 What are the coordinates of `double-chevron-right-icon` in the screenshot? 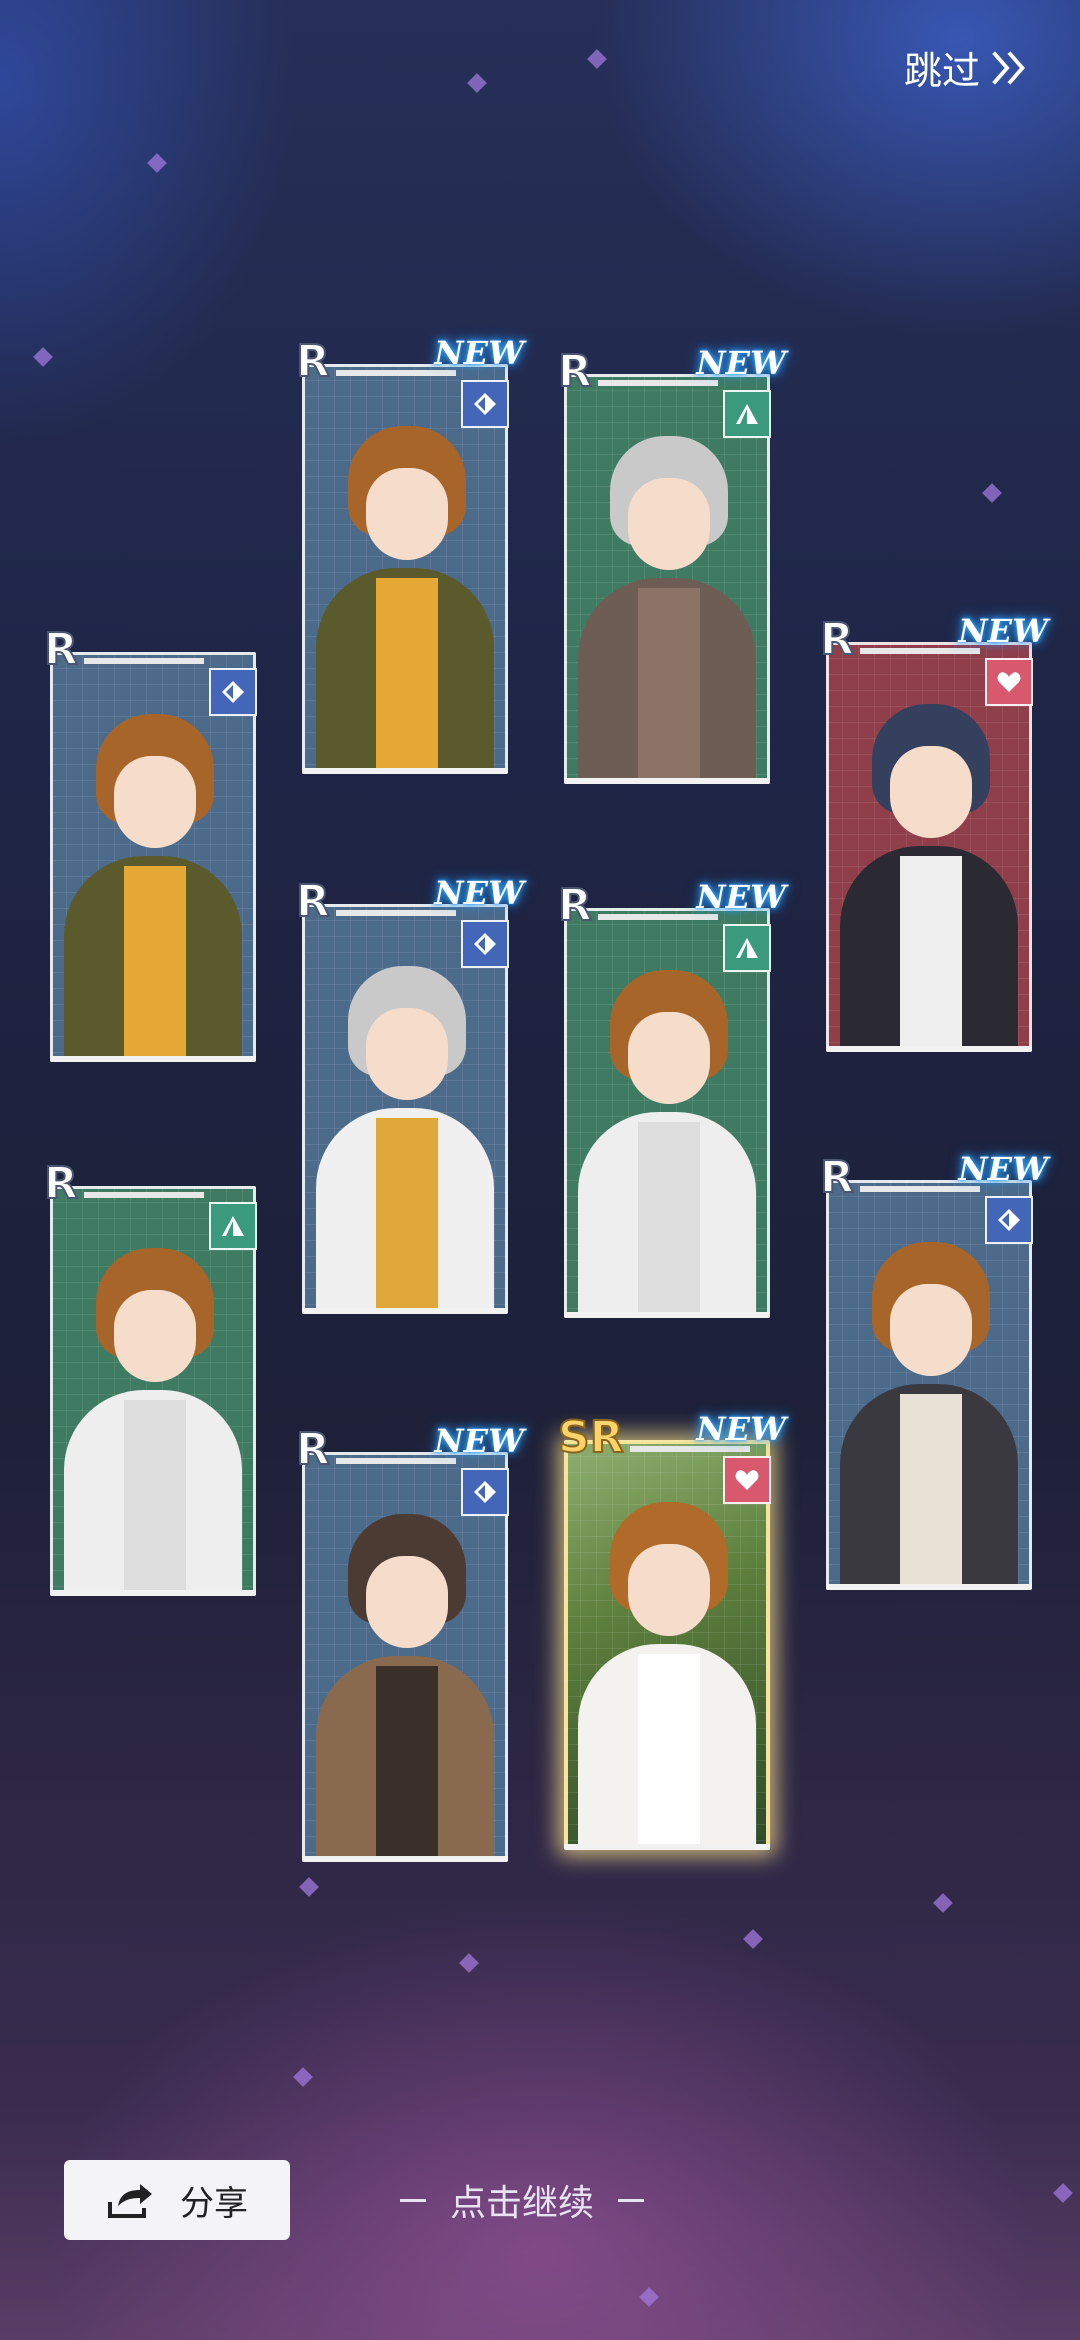 It's located at (1008, 67).